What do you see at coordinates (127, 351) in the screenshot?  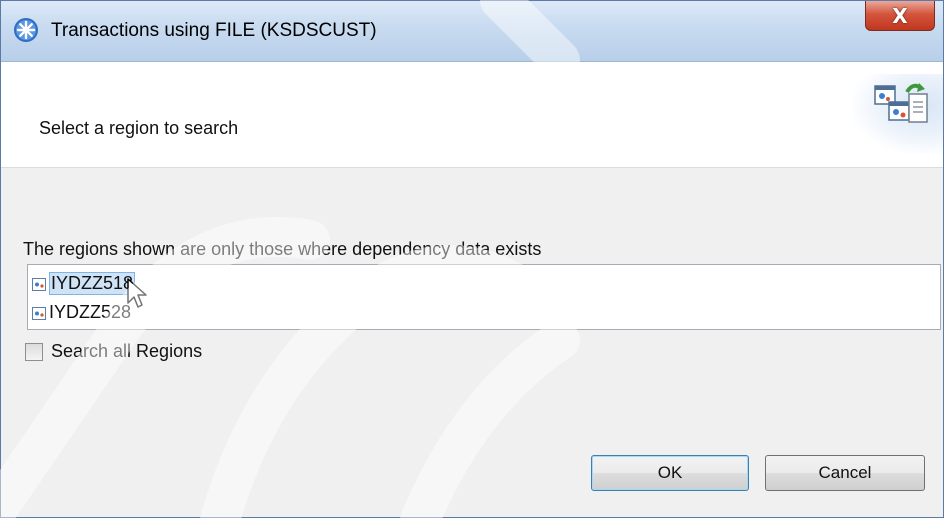 I see `search-all-regions-label: Search all Regions` at bounding box center [127, 351].